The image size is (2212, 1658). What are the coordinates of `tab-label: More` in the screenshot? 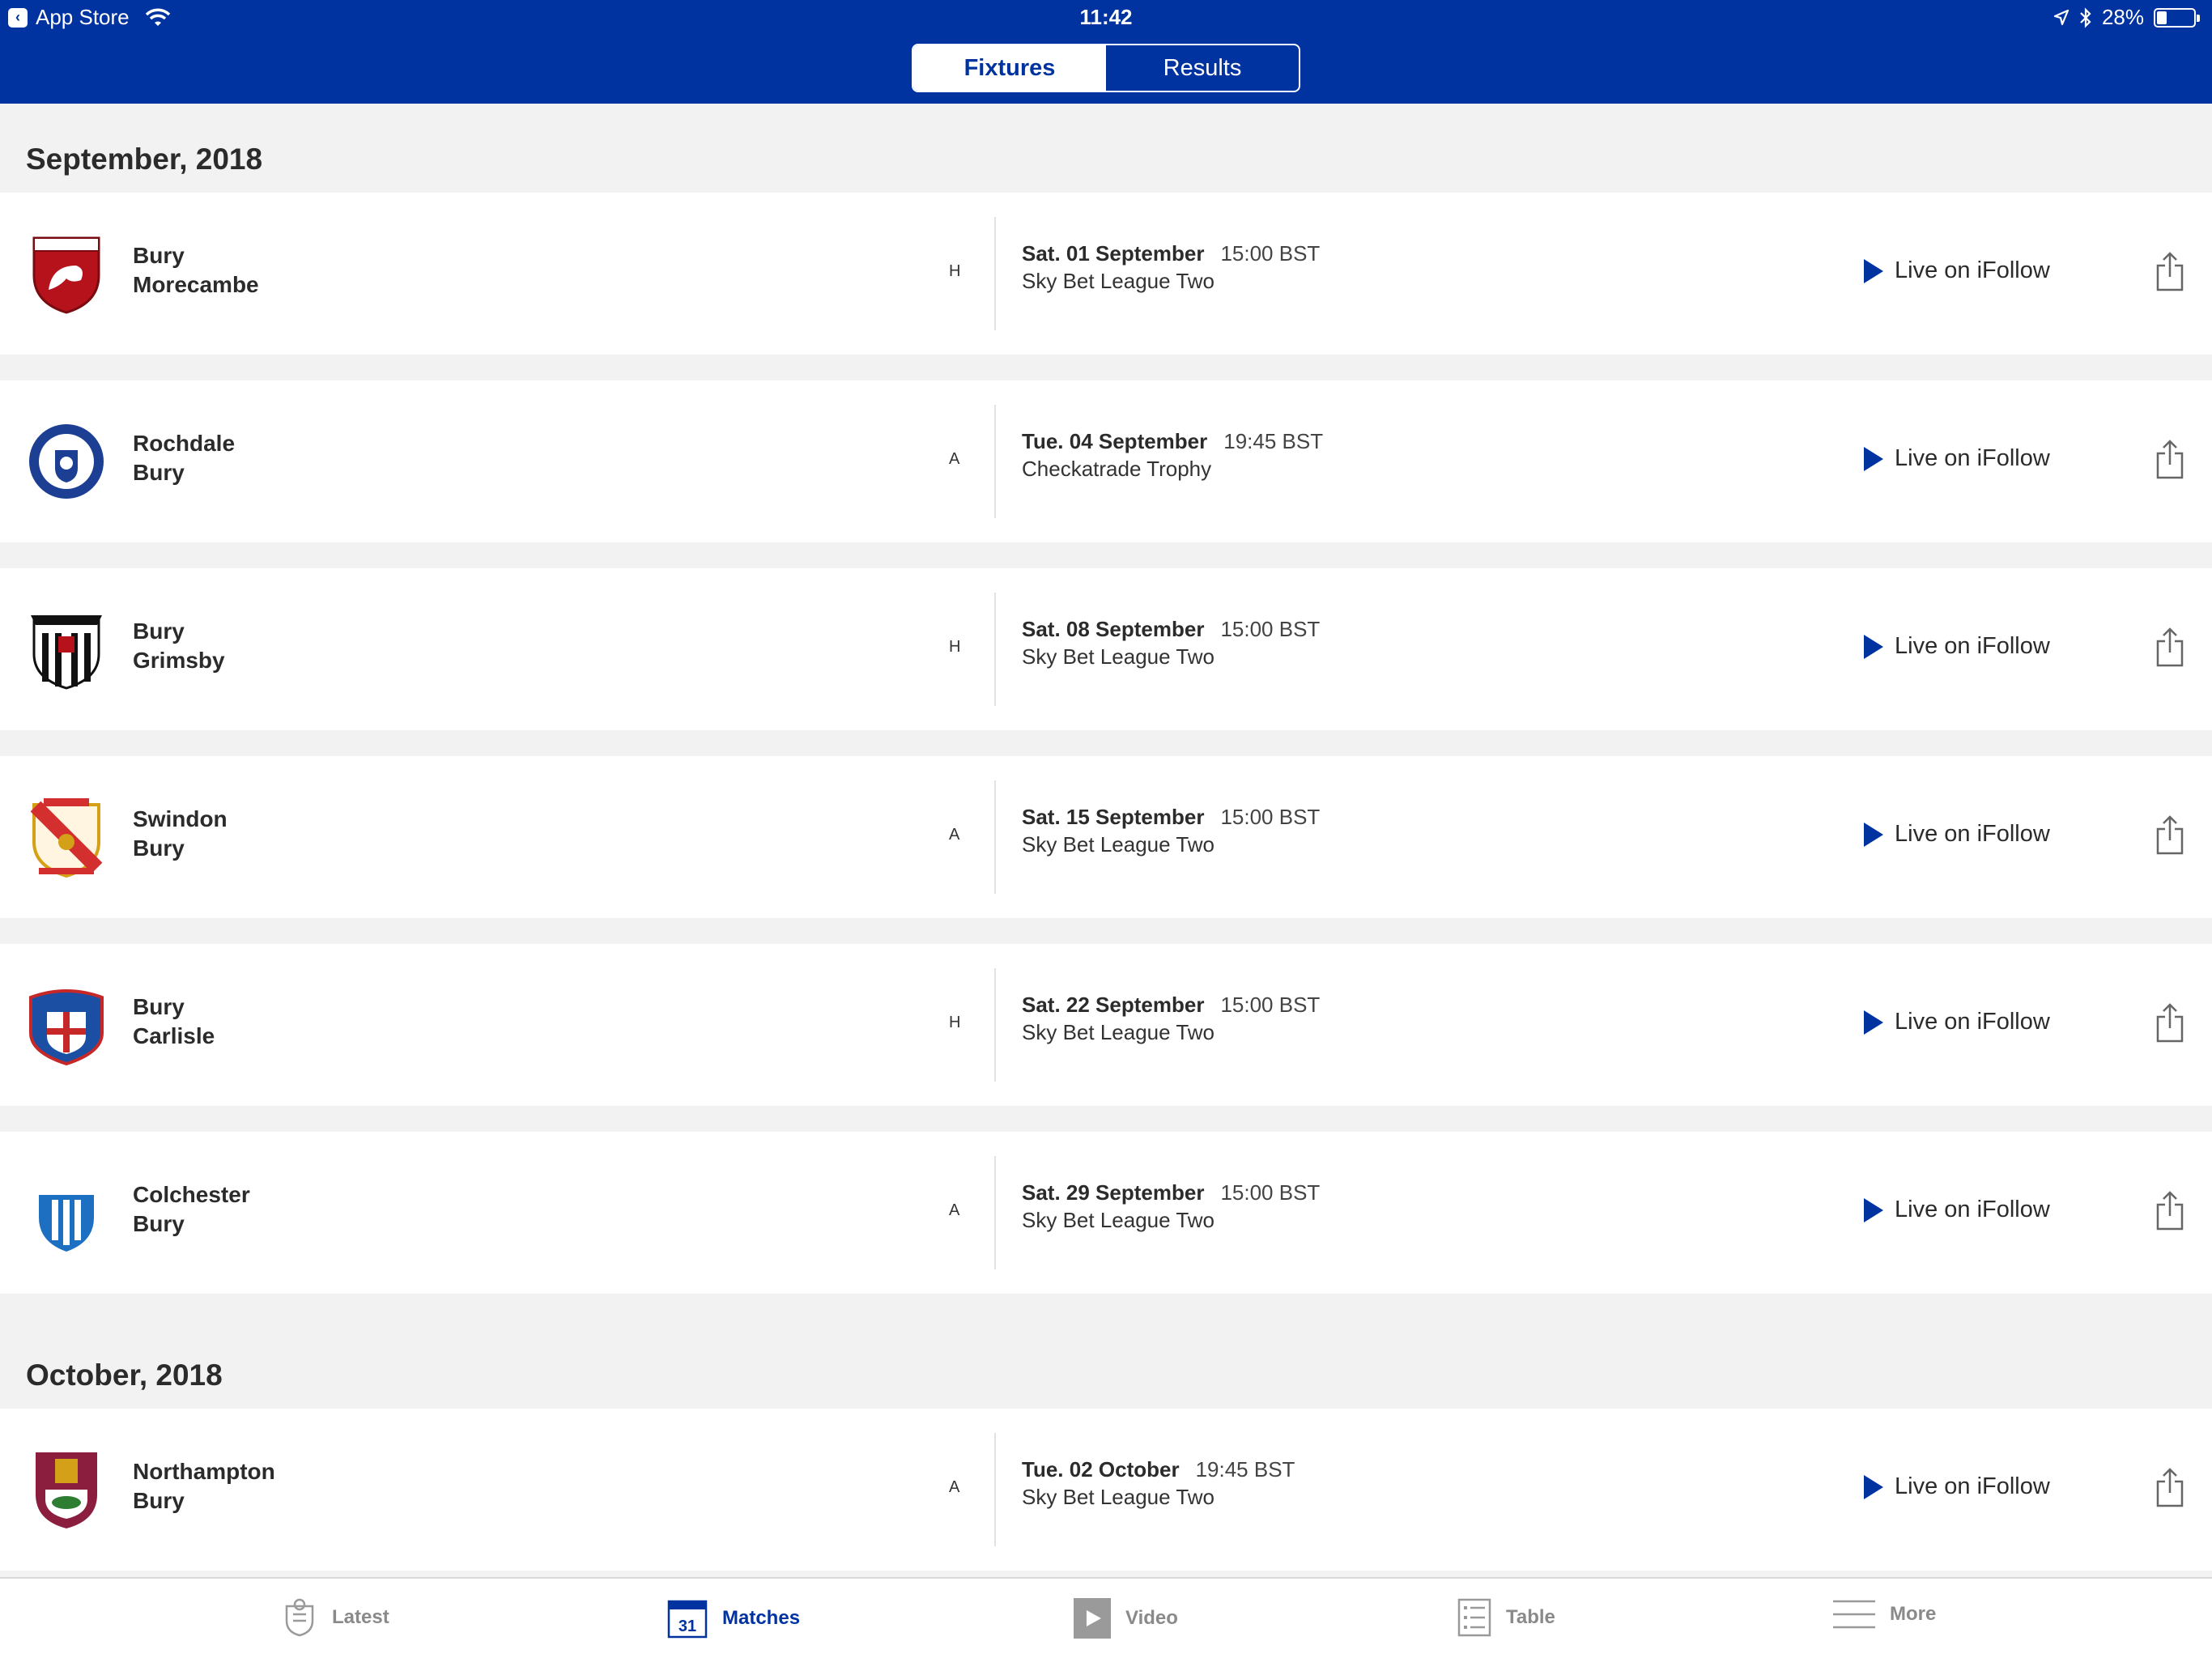 It's located at (1914, 1614).